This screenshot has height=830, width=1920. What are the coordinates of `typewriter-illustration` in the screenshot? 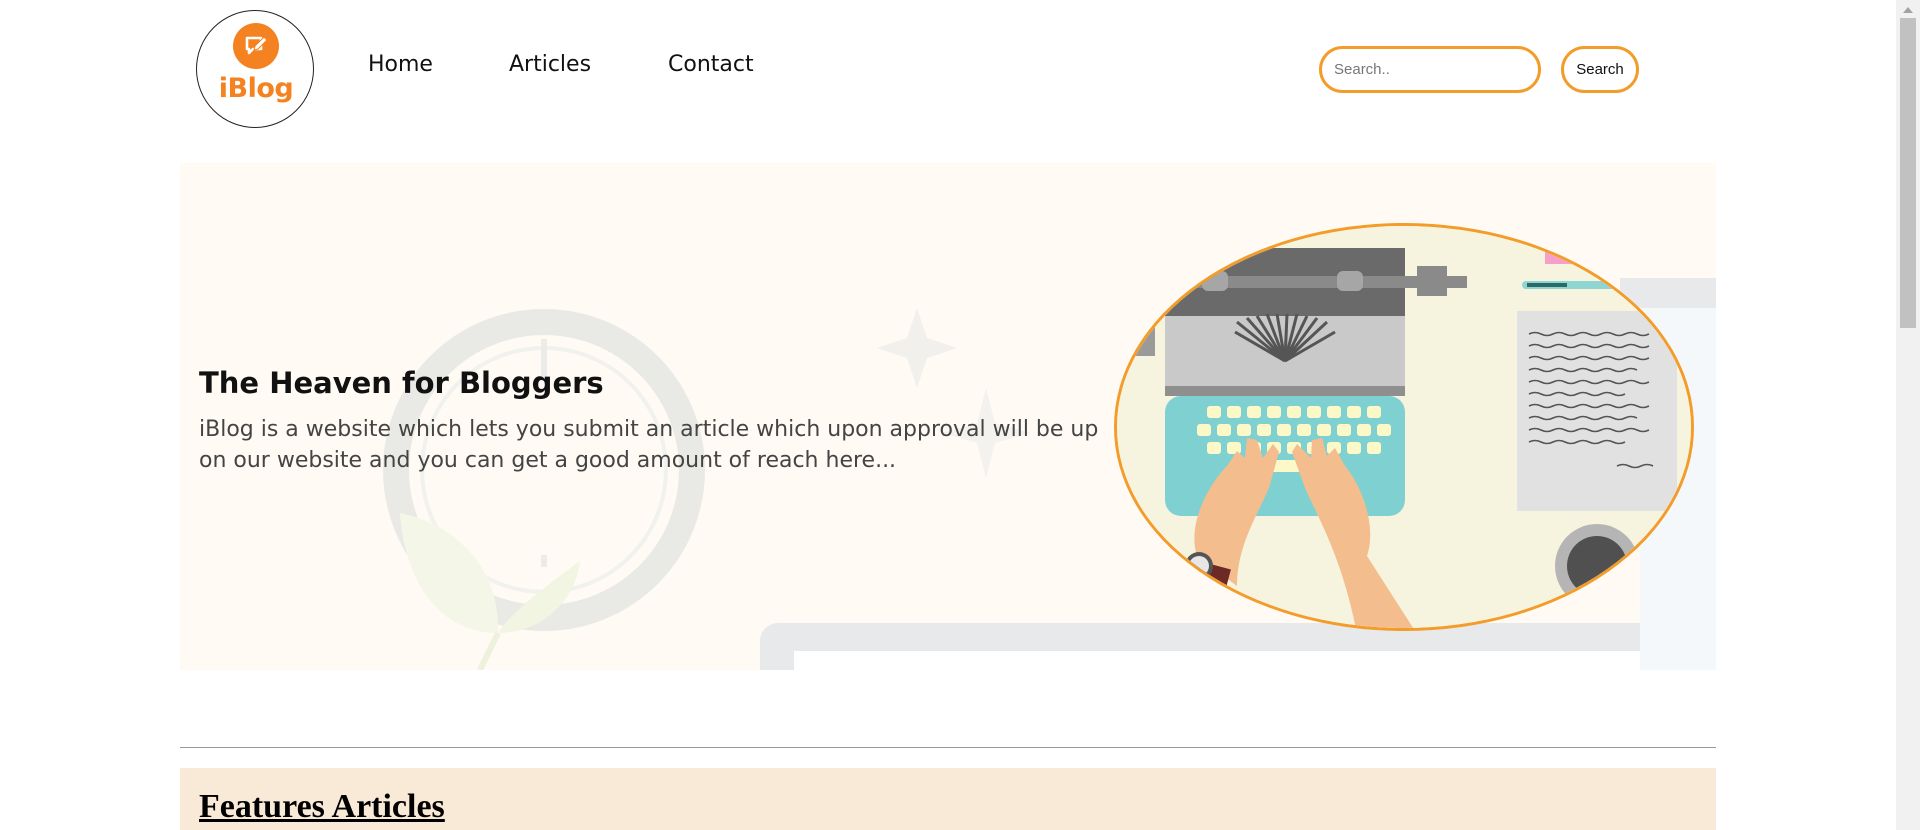 It's located at (1404, 427).